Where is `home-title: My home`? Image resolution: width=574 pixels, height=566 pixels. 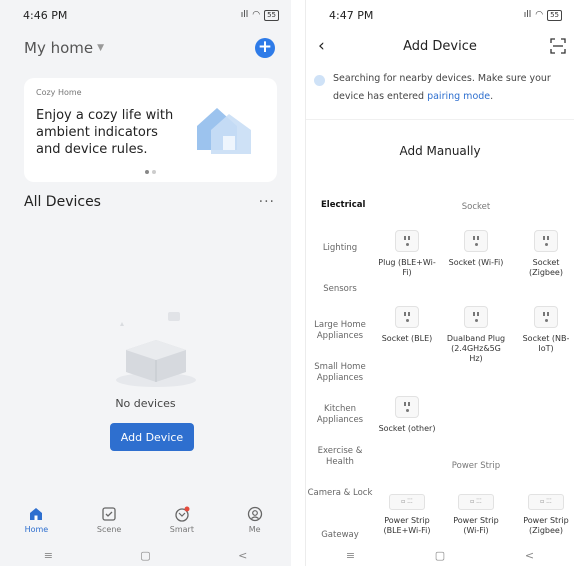
home-title: My home is located at coordinates (59, 48).